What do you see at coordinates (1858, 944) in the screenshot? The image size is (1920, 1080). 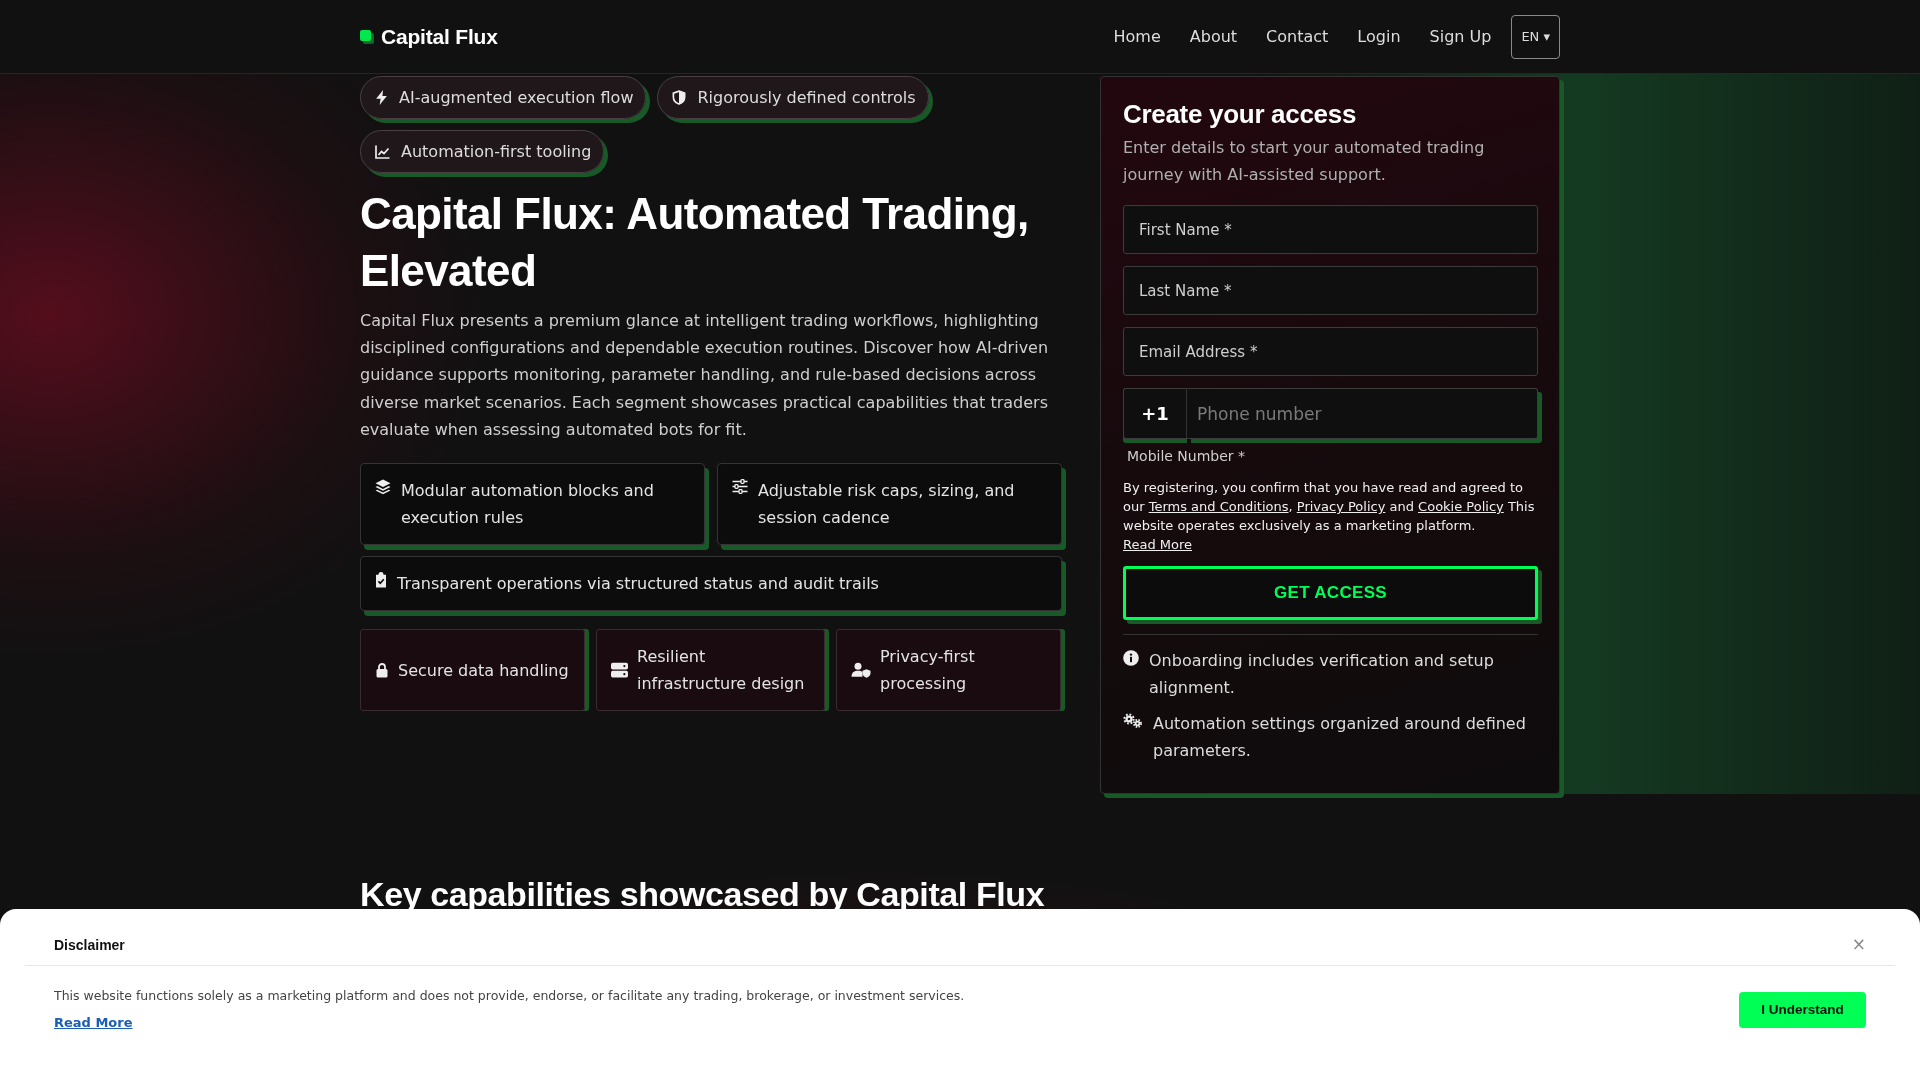 I see `close-button: ×` at bounding box center [1858, 944].